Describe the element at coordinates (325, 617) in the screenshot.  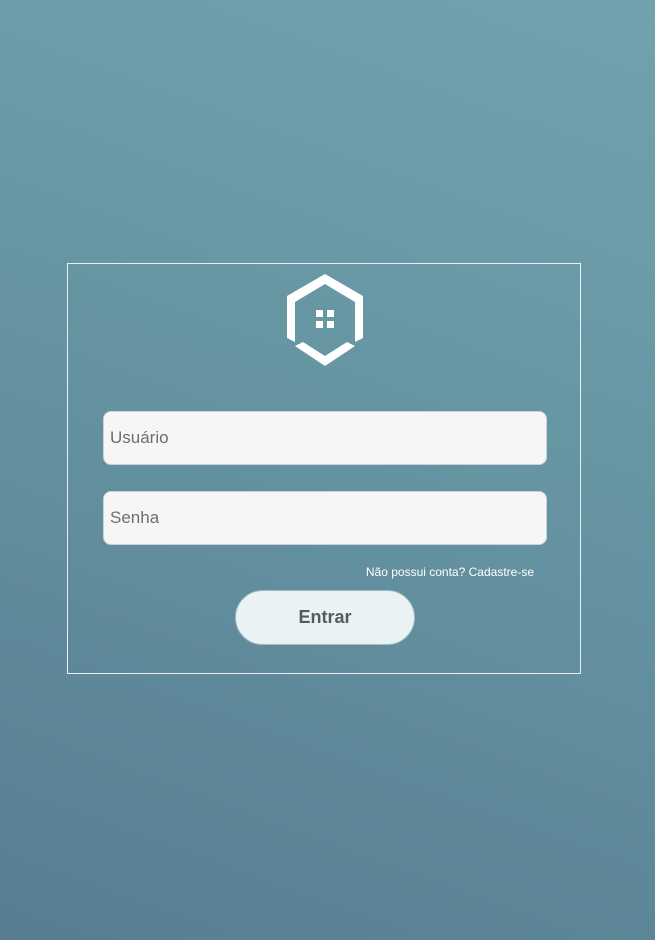
I see `login-button: Entrar` at that location.